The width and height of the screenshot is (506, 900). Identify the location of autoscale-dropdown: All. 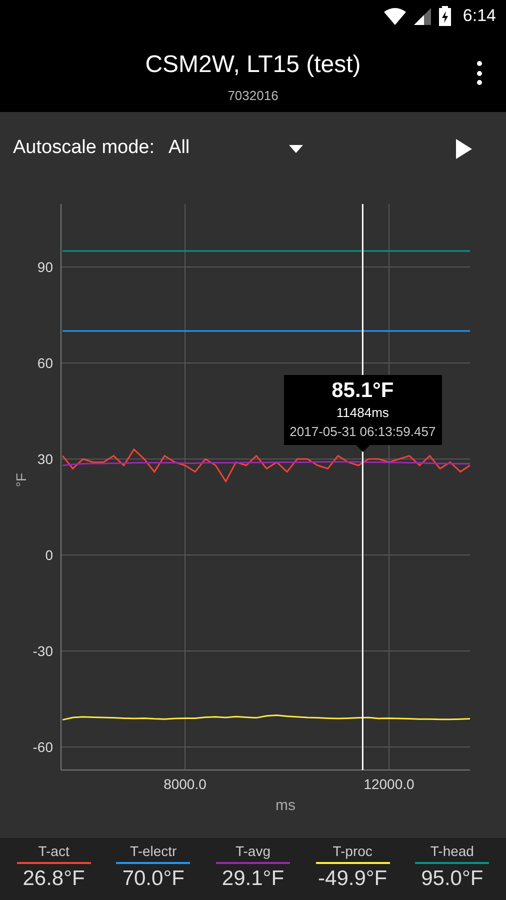
(235, 148).